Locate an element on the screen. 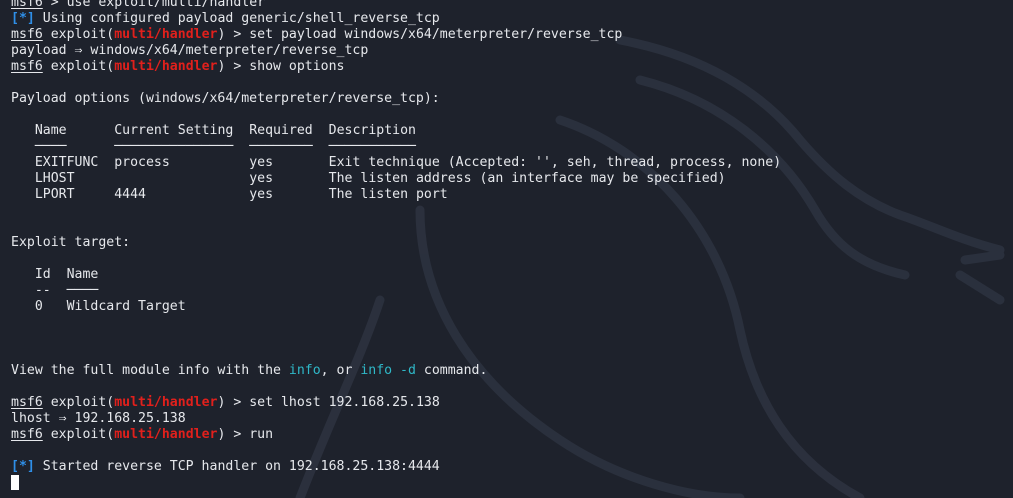 The height and width of the screenshot is (498, 1013). input-line is located at coordinates (511, 483).